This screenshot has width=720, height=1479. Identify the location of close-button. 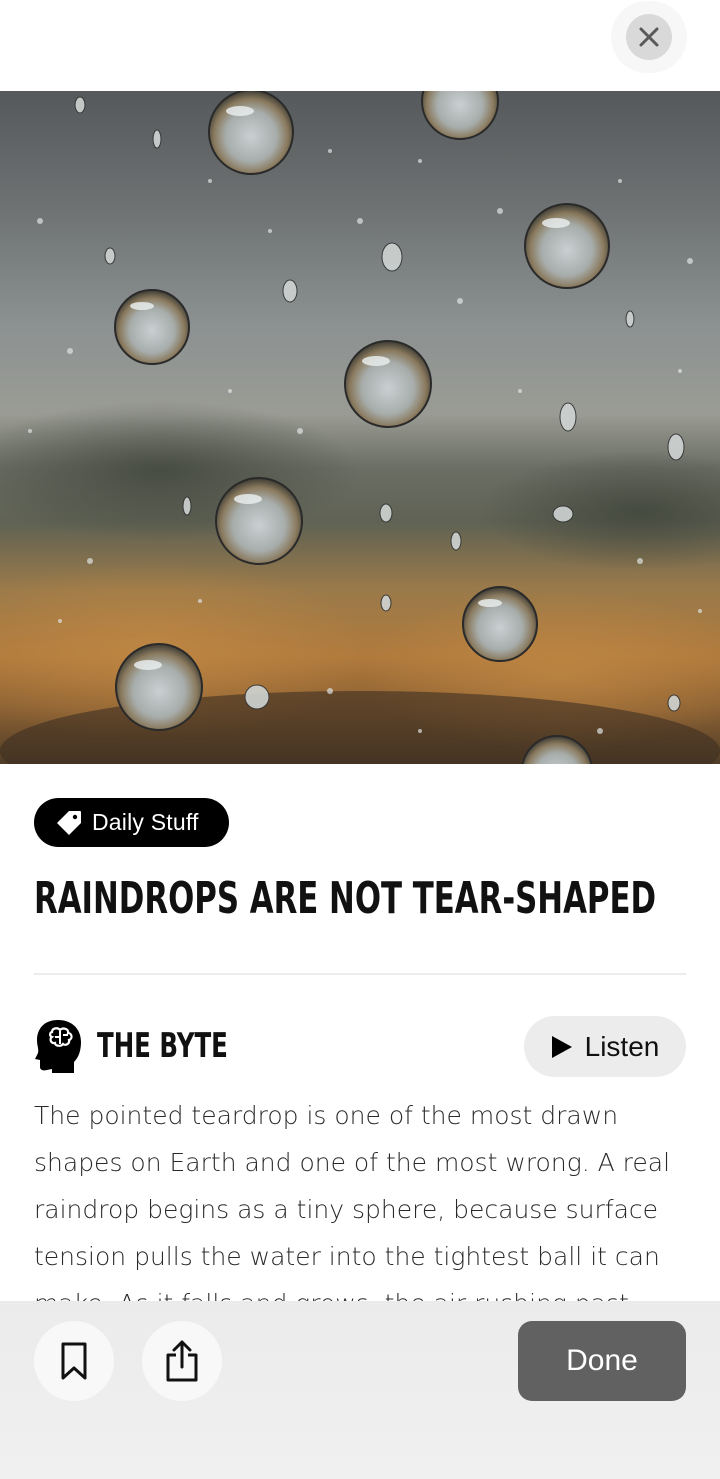
(649, 37).